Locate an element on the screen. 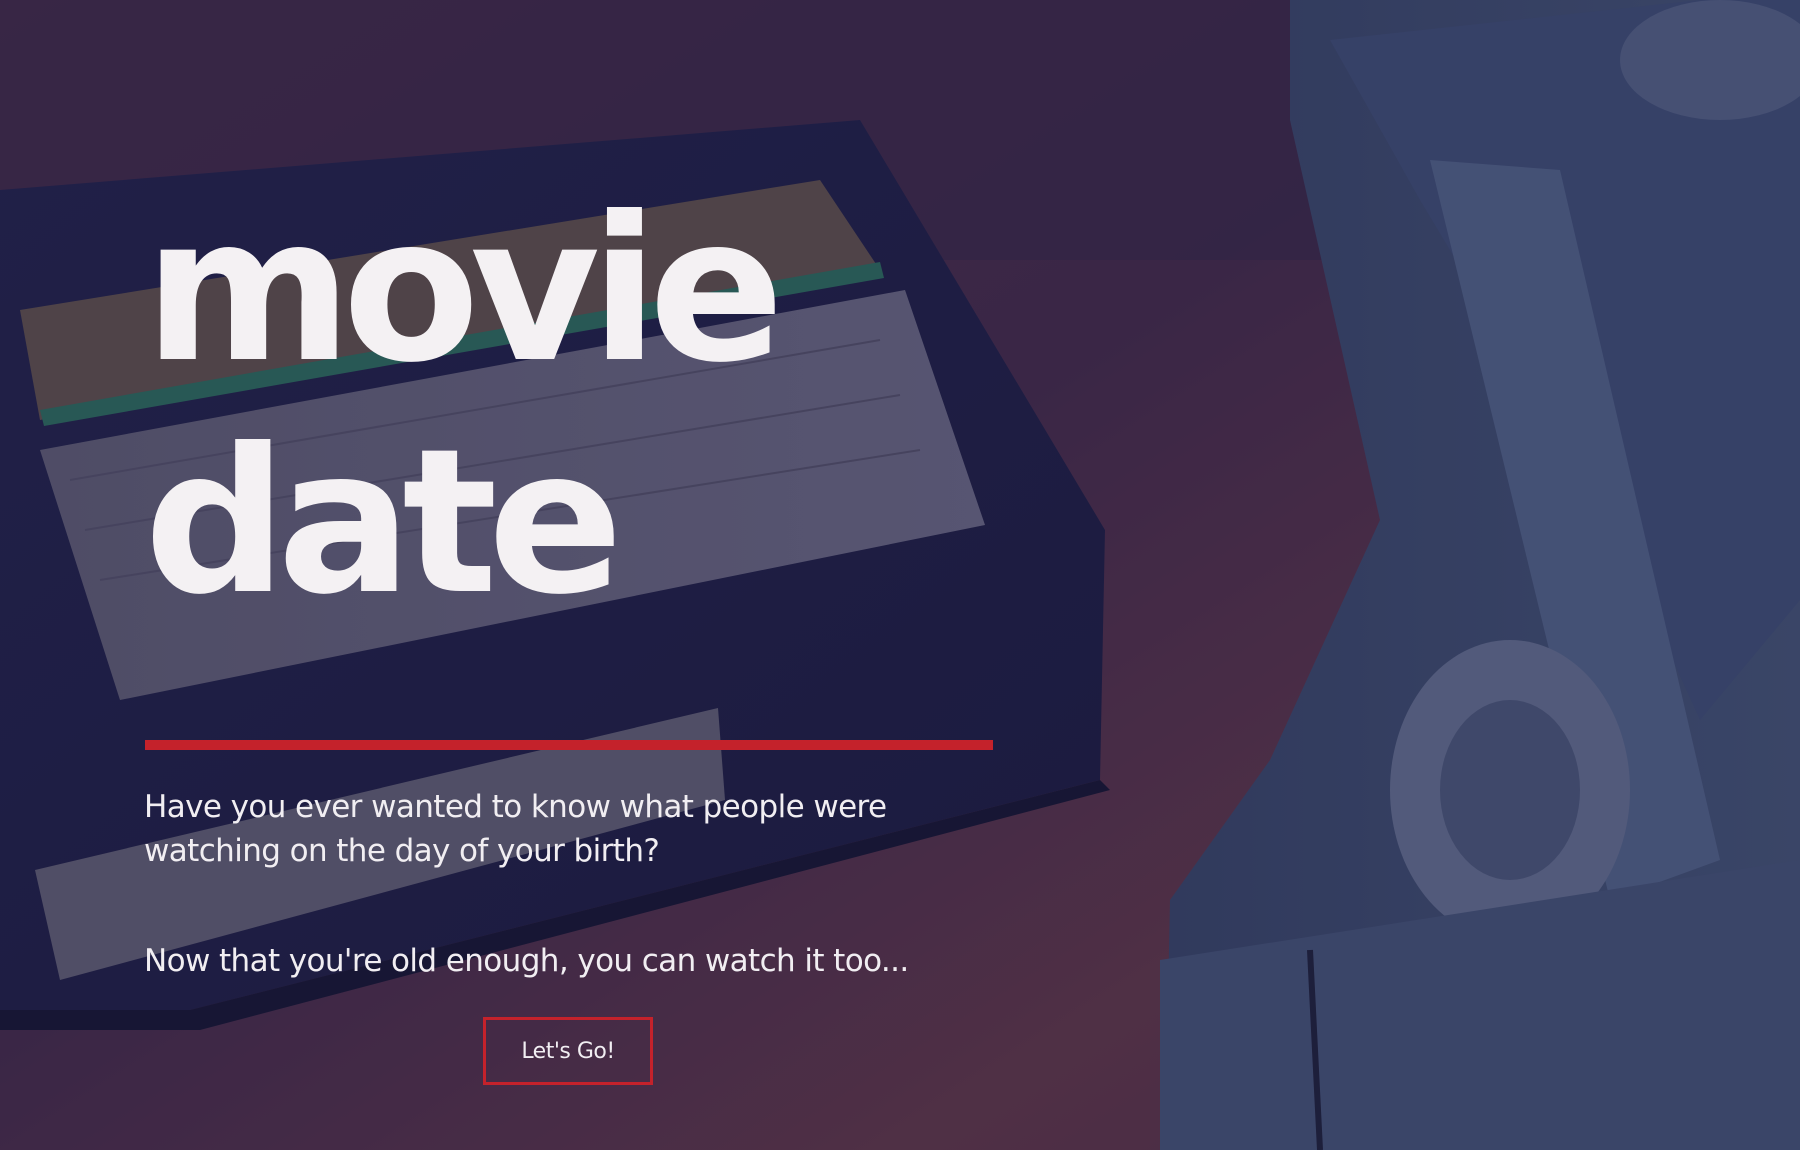 The image size is (1800, 1150). accent-divider is located at coordinates (569, 745).